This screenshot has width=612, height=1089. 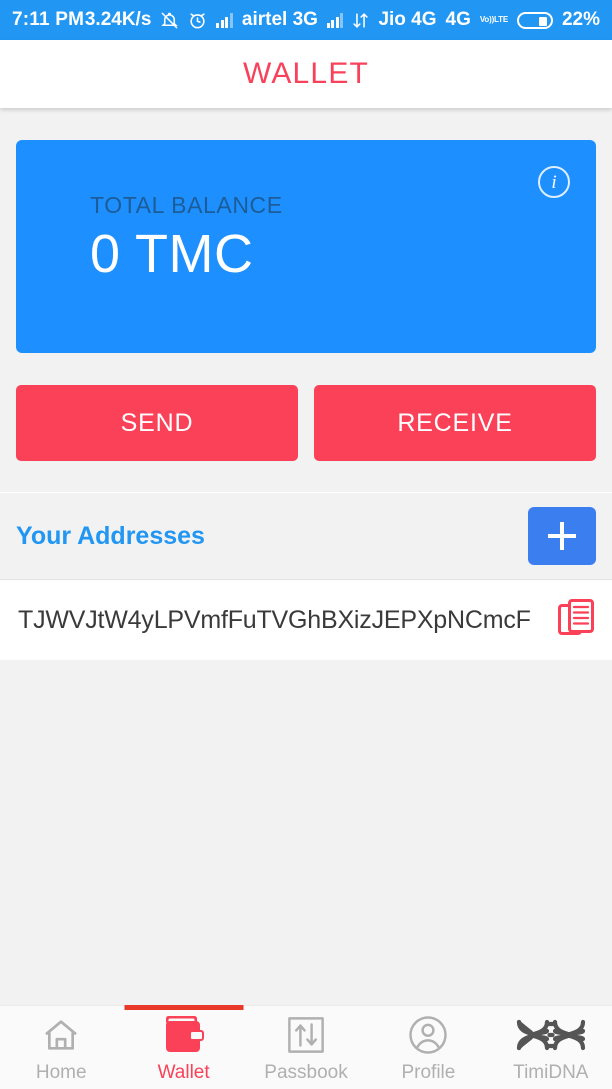 What do you see at coordinates (501, 19) in the screenshot?
I see `volte-icon-bottom: LTE` at bounding box center [501, 19].